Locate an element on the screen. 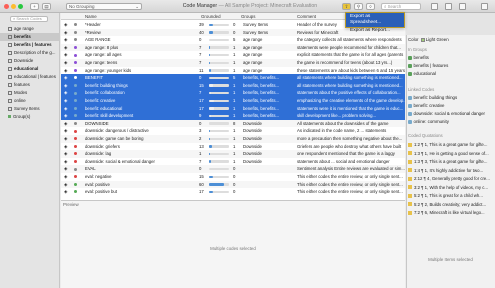 The height and width of the screenshot is (288, 495). close-window-button is located at coordinates (6, 6).